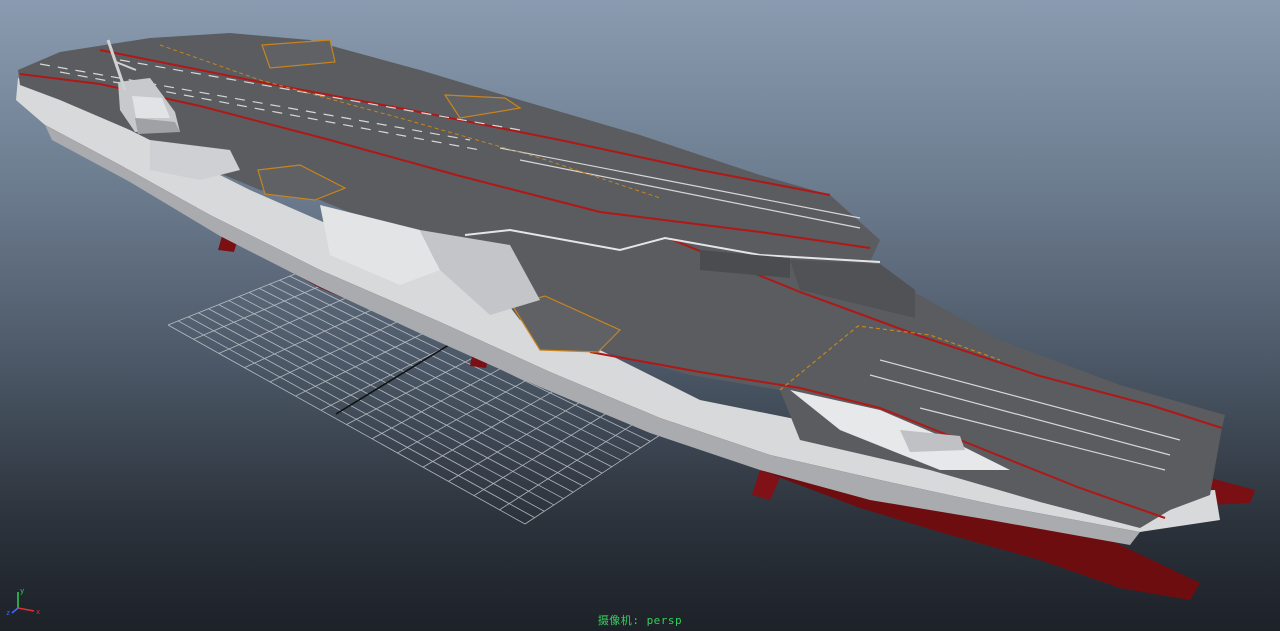  What do you see at coordinates (615, 620) in the screenshot?
I see `camera-prefix: 摄像机` at bounding box center [615, 620].